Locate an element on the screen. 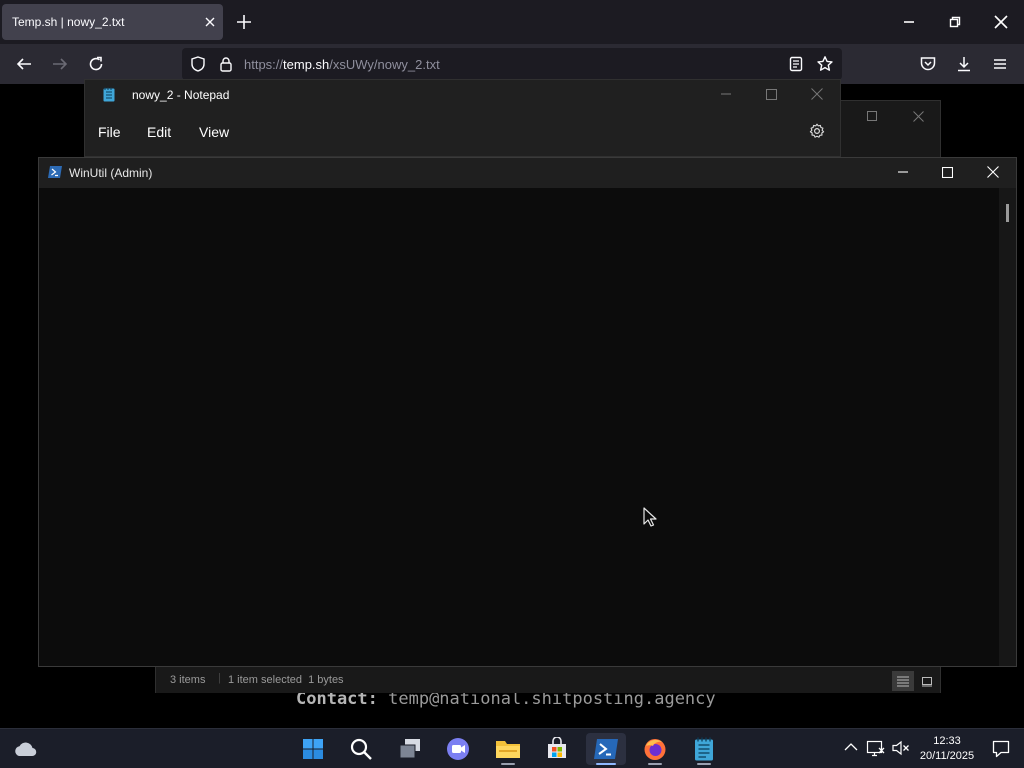 Image resolution: width=1024 pixels, height=768 pixels. notepad-close-button is located at coordinates (817, 94).